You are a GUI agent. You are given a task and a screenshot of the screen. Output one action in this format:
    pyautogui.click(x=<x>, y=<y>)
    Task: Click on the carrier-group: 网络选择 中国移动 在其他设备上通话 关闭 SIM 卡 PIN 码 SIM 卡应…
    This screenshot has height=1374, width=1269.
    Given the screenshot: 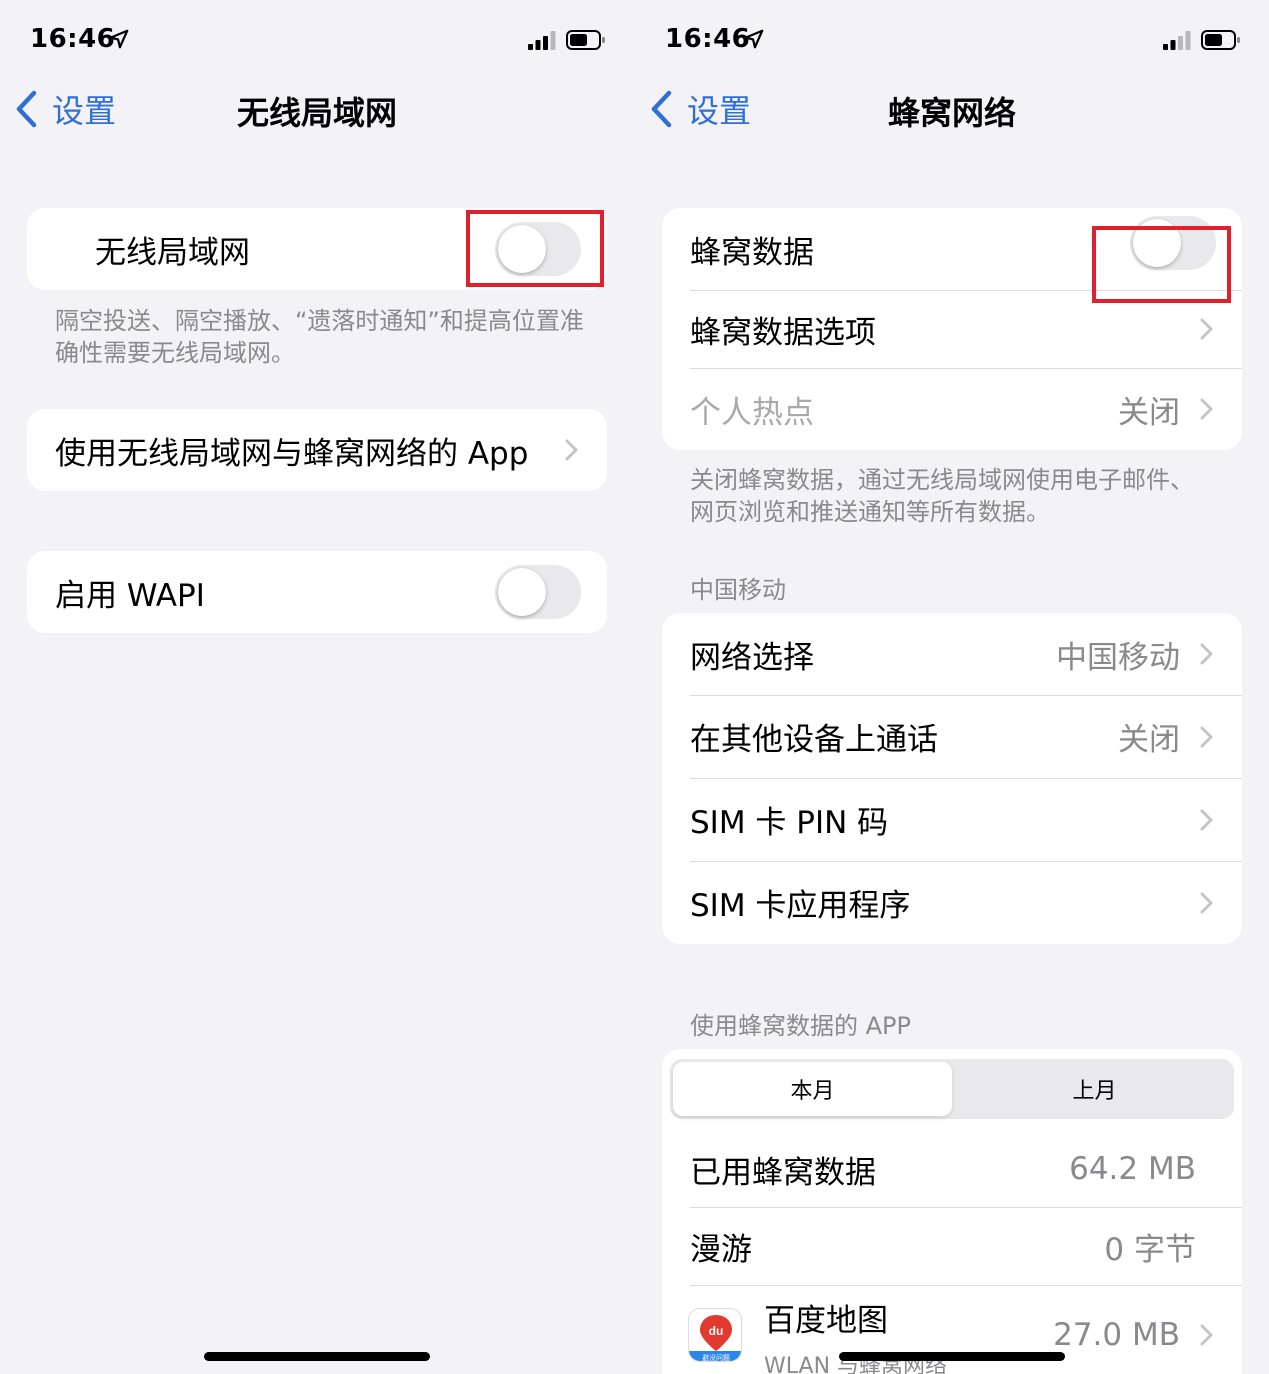 What is the action you would take?
    pyautogui.click(x=952, y=778)
    